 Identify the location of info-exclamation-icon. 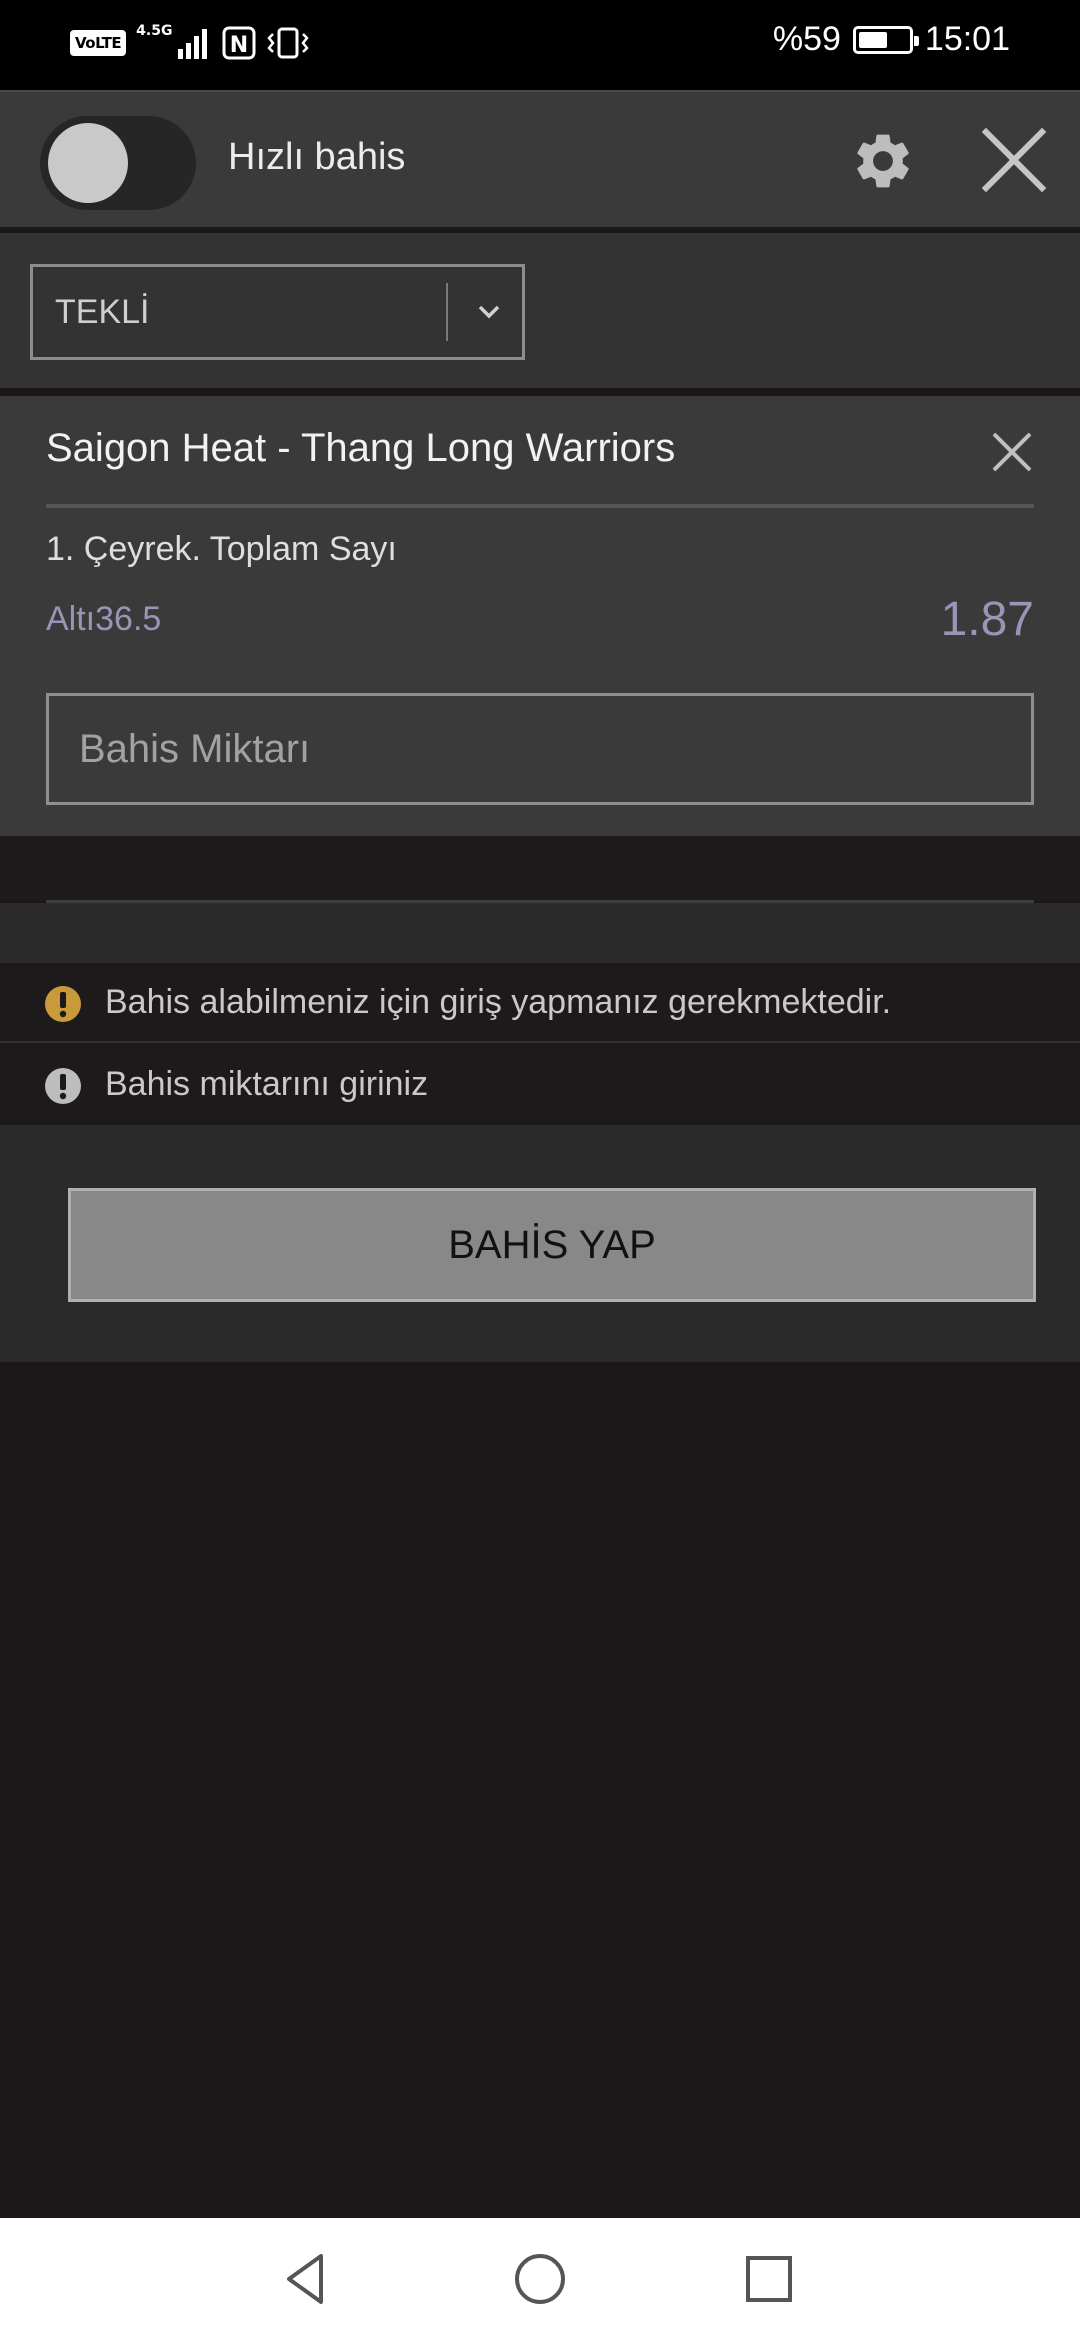
(63, 1086).